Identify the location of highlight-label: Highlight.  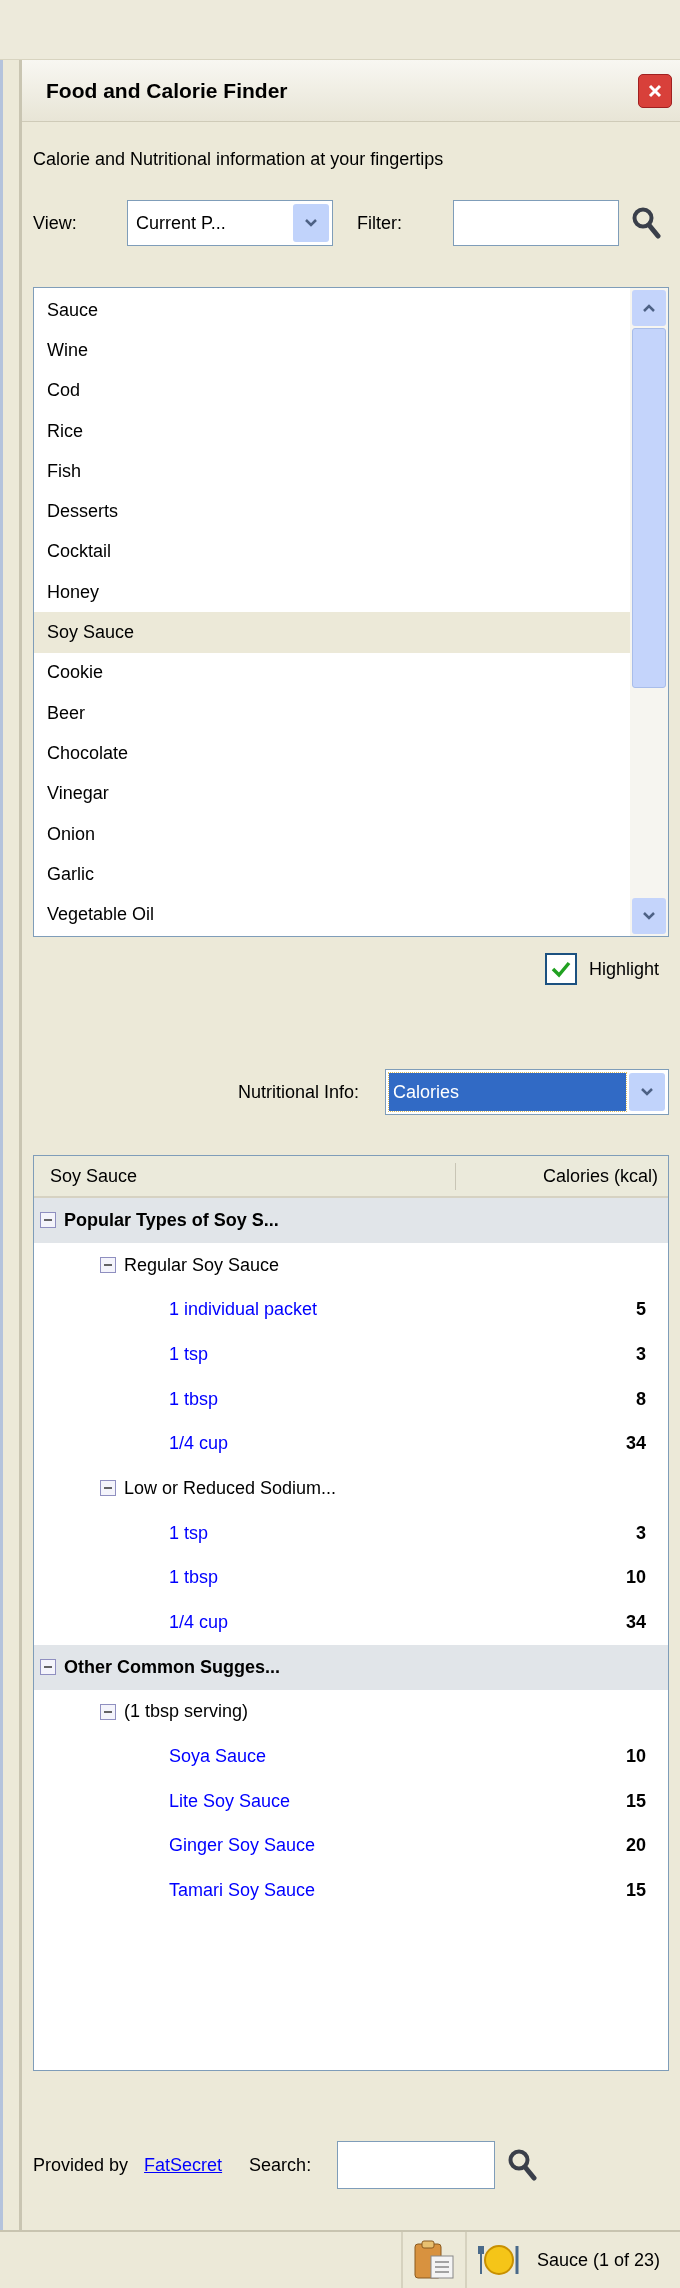
(623, 969).